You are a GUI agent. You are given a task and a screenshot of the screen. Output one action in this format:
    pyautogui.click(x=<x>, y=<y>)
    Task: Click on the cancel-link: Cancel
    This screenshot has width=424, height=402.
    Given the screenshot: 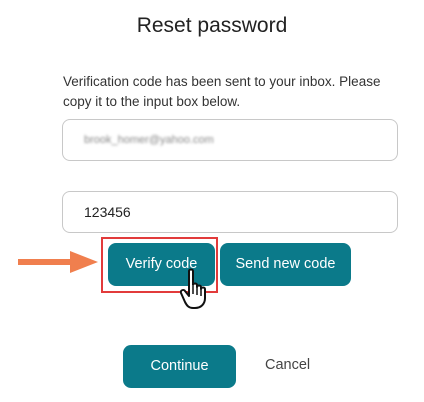 What is the action you would take?
    pyautogui.click(x=287, y=365)
    